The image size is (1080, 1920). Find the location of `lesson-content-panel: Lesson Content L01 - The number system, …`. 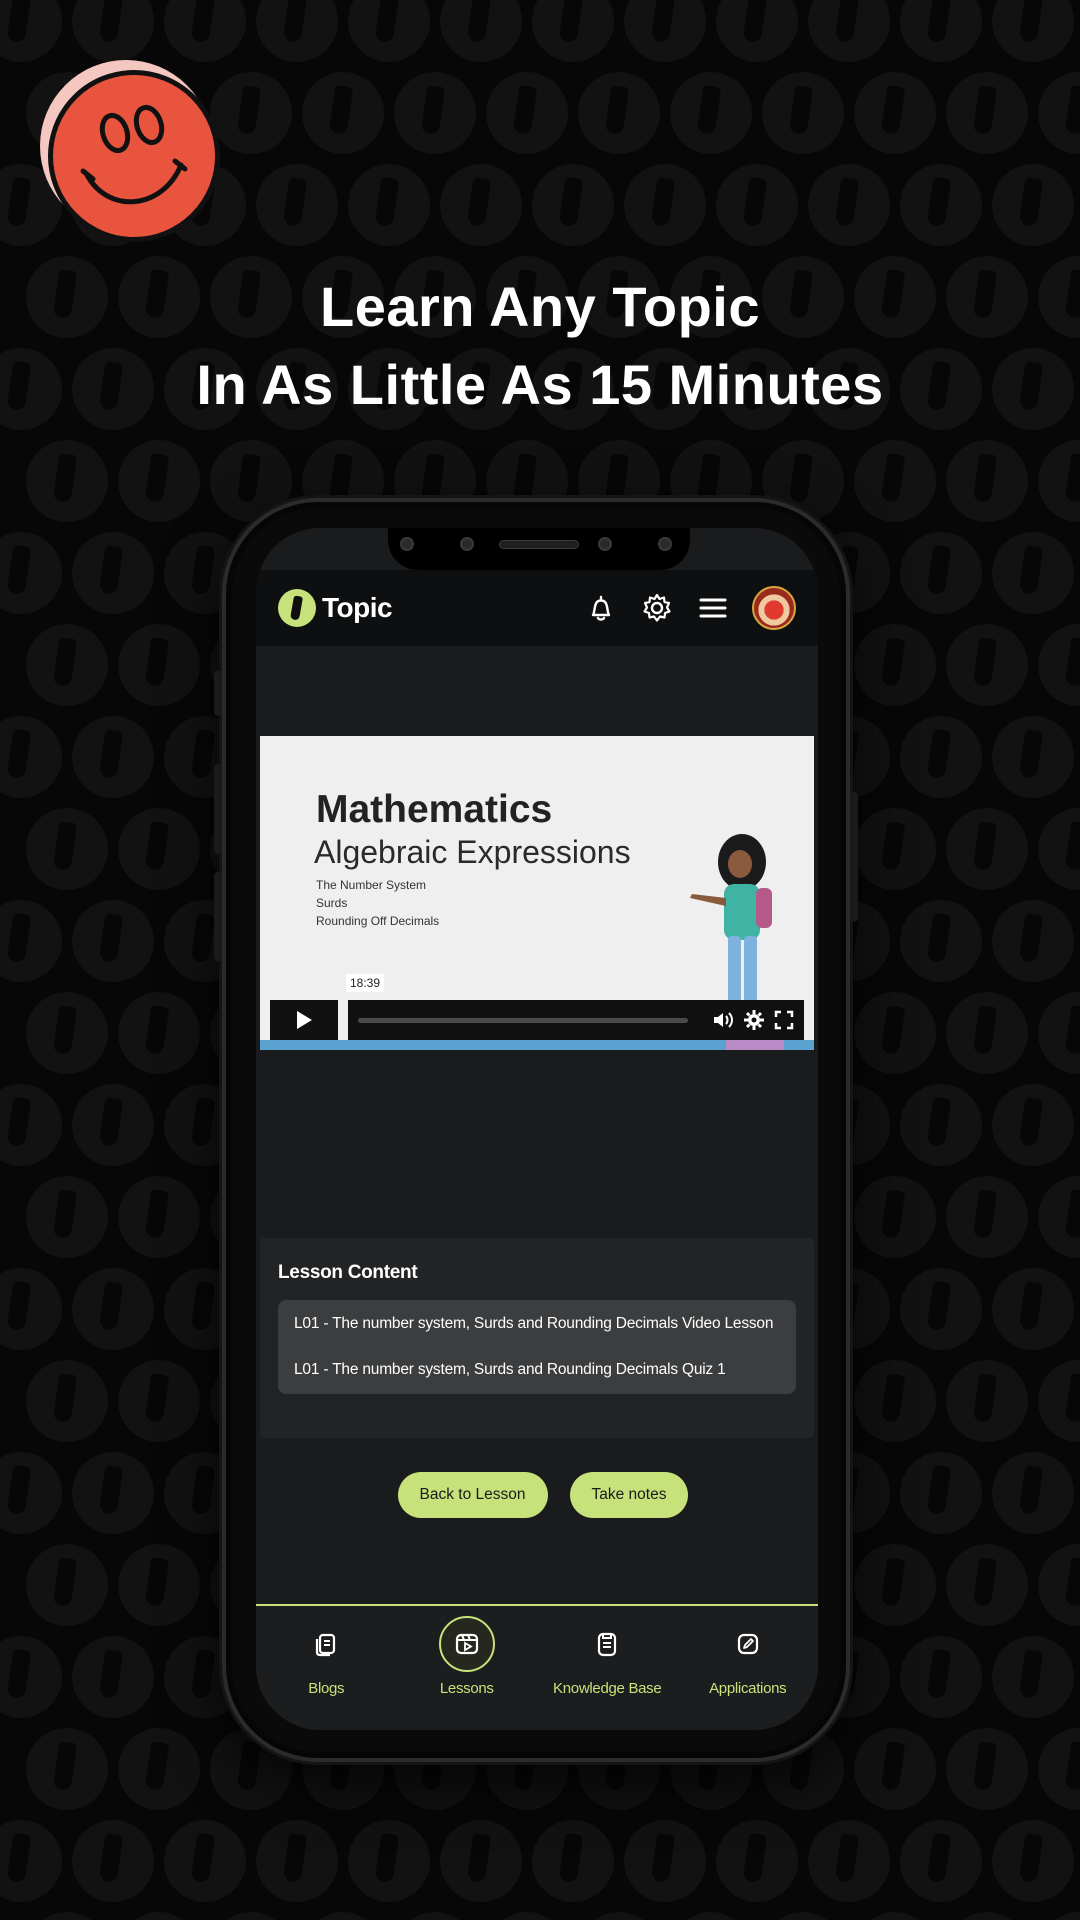

lesson-content-panel: Lesson Content L01 - The number system, … is located at coordinates (537, 1338).